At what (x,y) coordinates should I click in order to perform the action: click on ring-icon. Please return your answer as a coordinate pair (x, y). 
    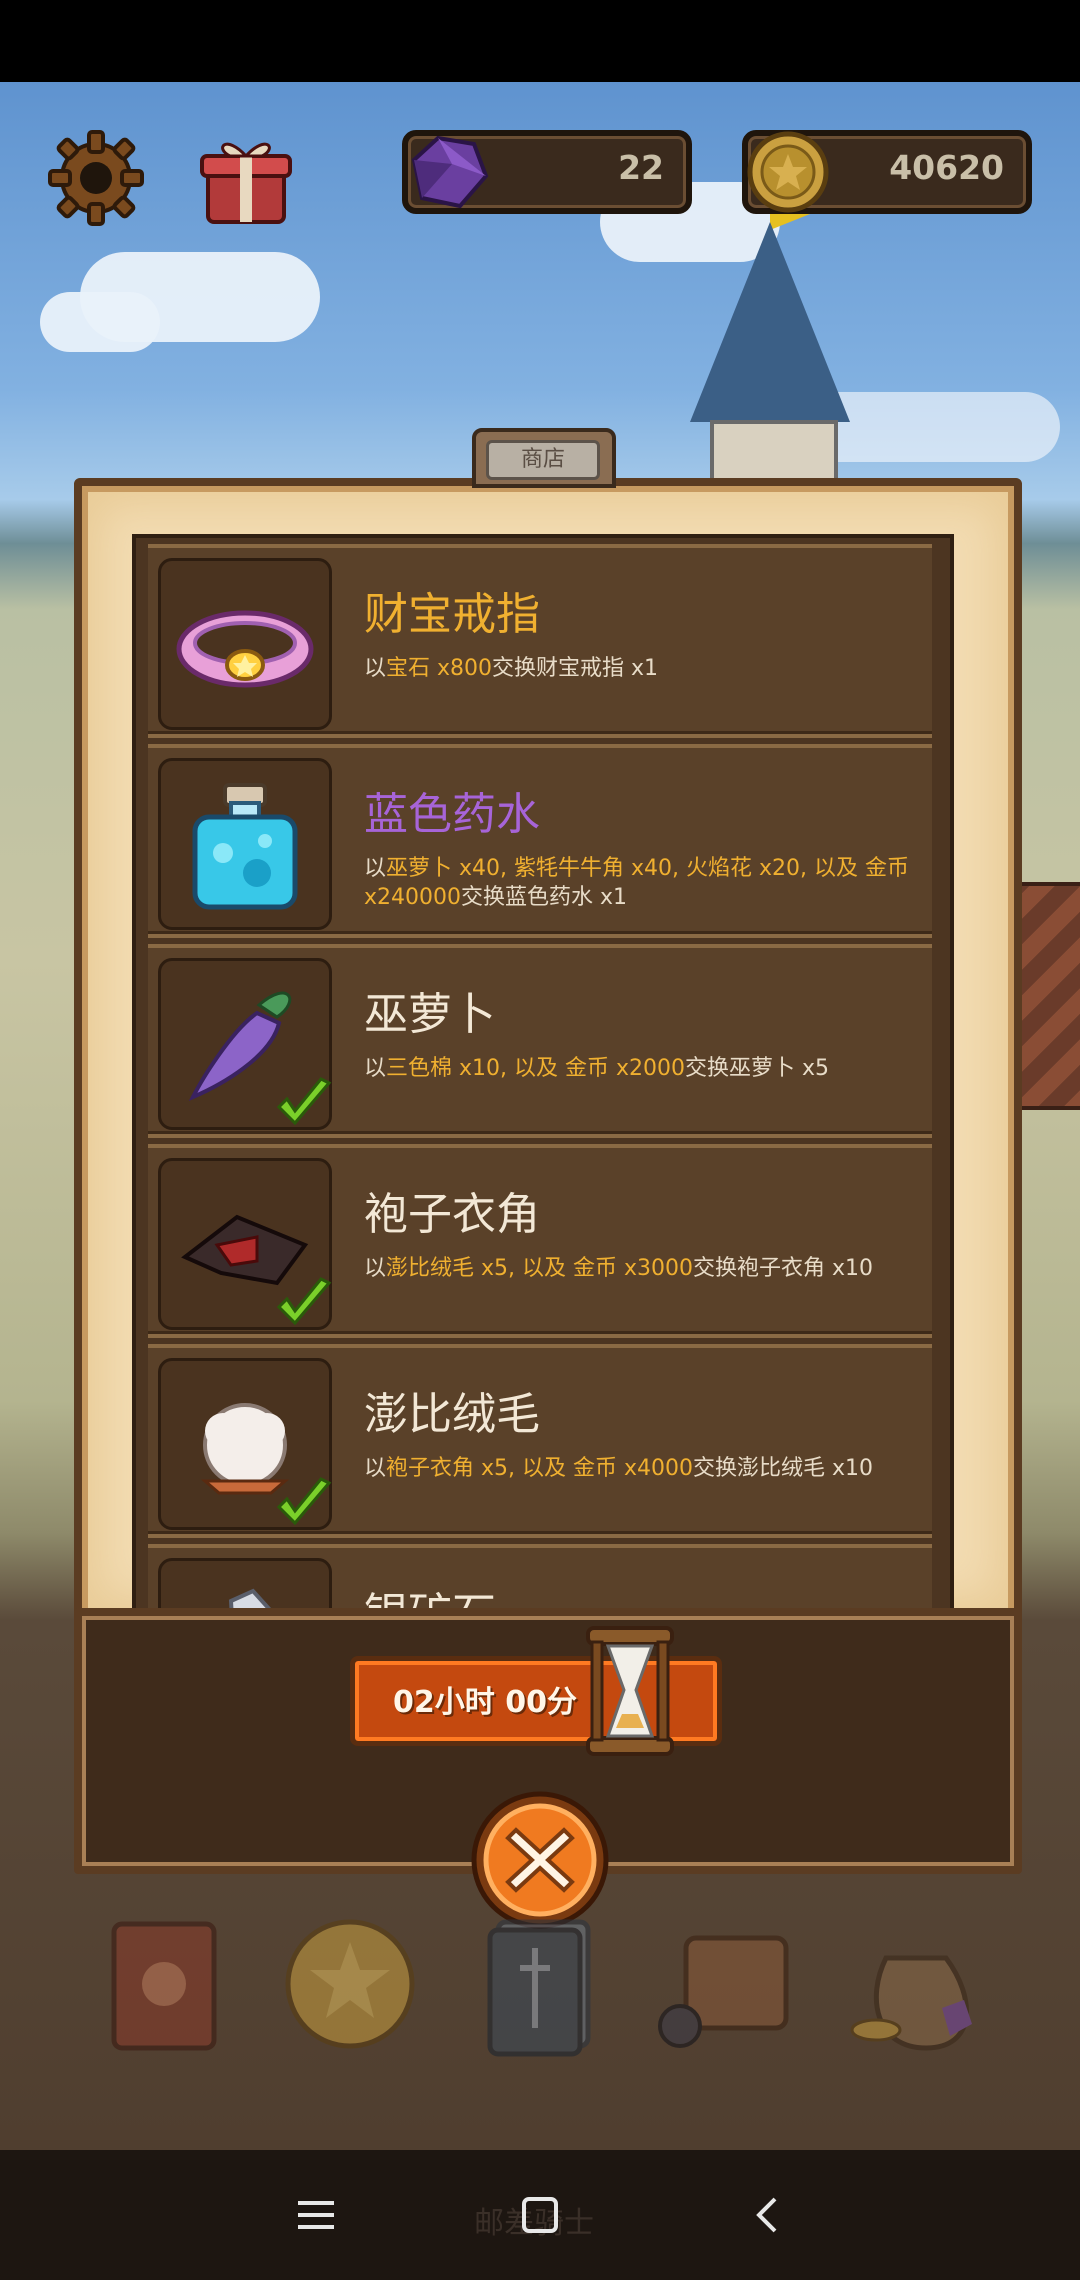
    Looking at the image, I should click on (245, 649).